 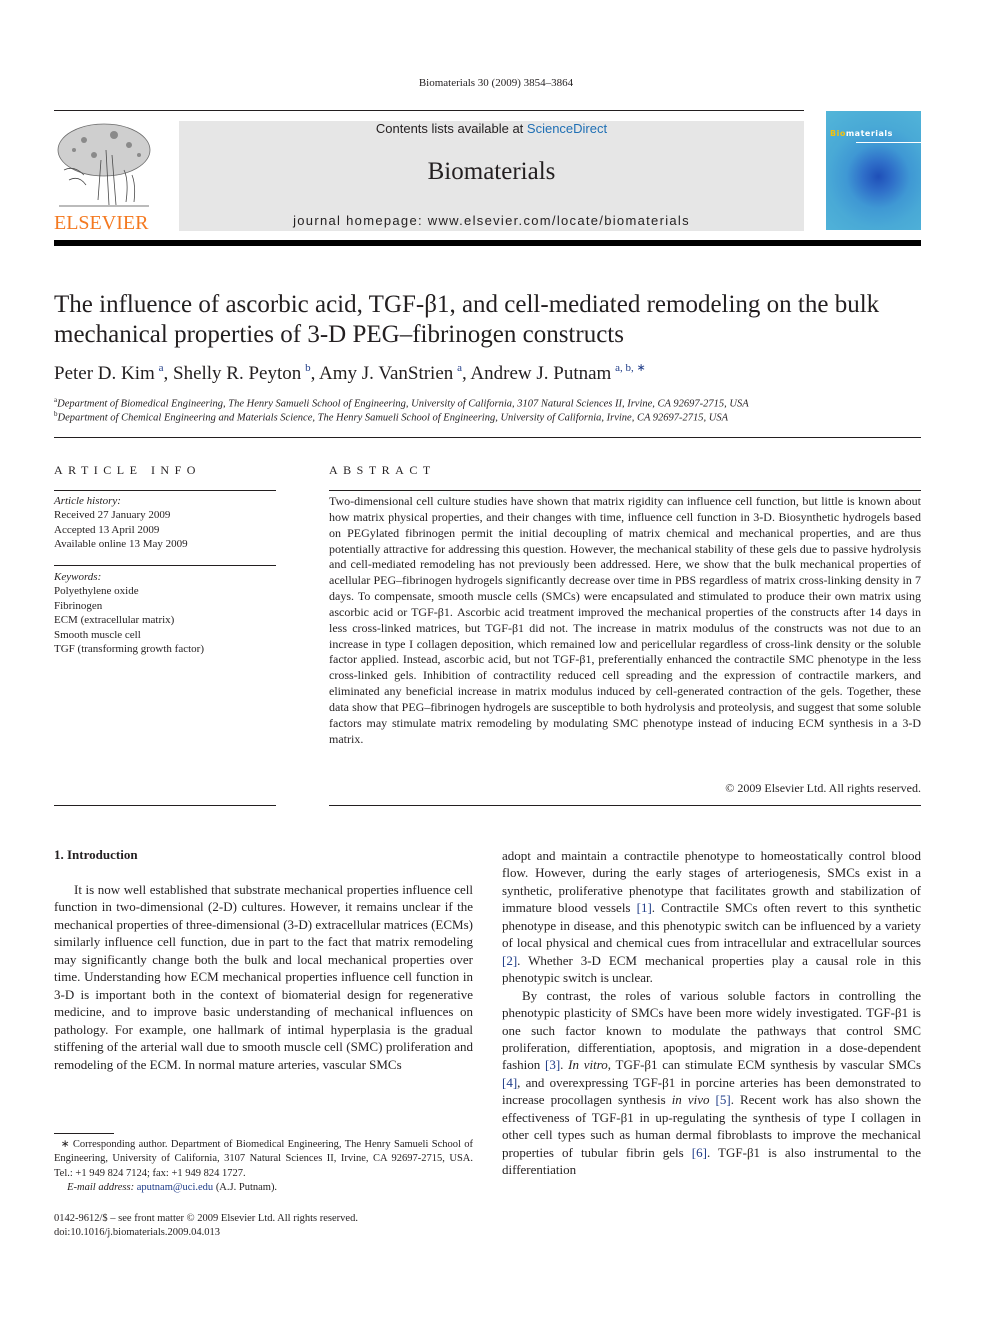 I want to click on keyword: TGF (transforming growth factor), so click(x=129, y=649).